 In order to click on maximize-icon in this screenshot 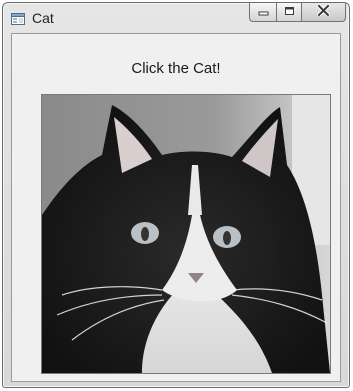, I will do `click(289, 12)`.